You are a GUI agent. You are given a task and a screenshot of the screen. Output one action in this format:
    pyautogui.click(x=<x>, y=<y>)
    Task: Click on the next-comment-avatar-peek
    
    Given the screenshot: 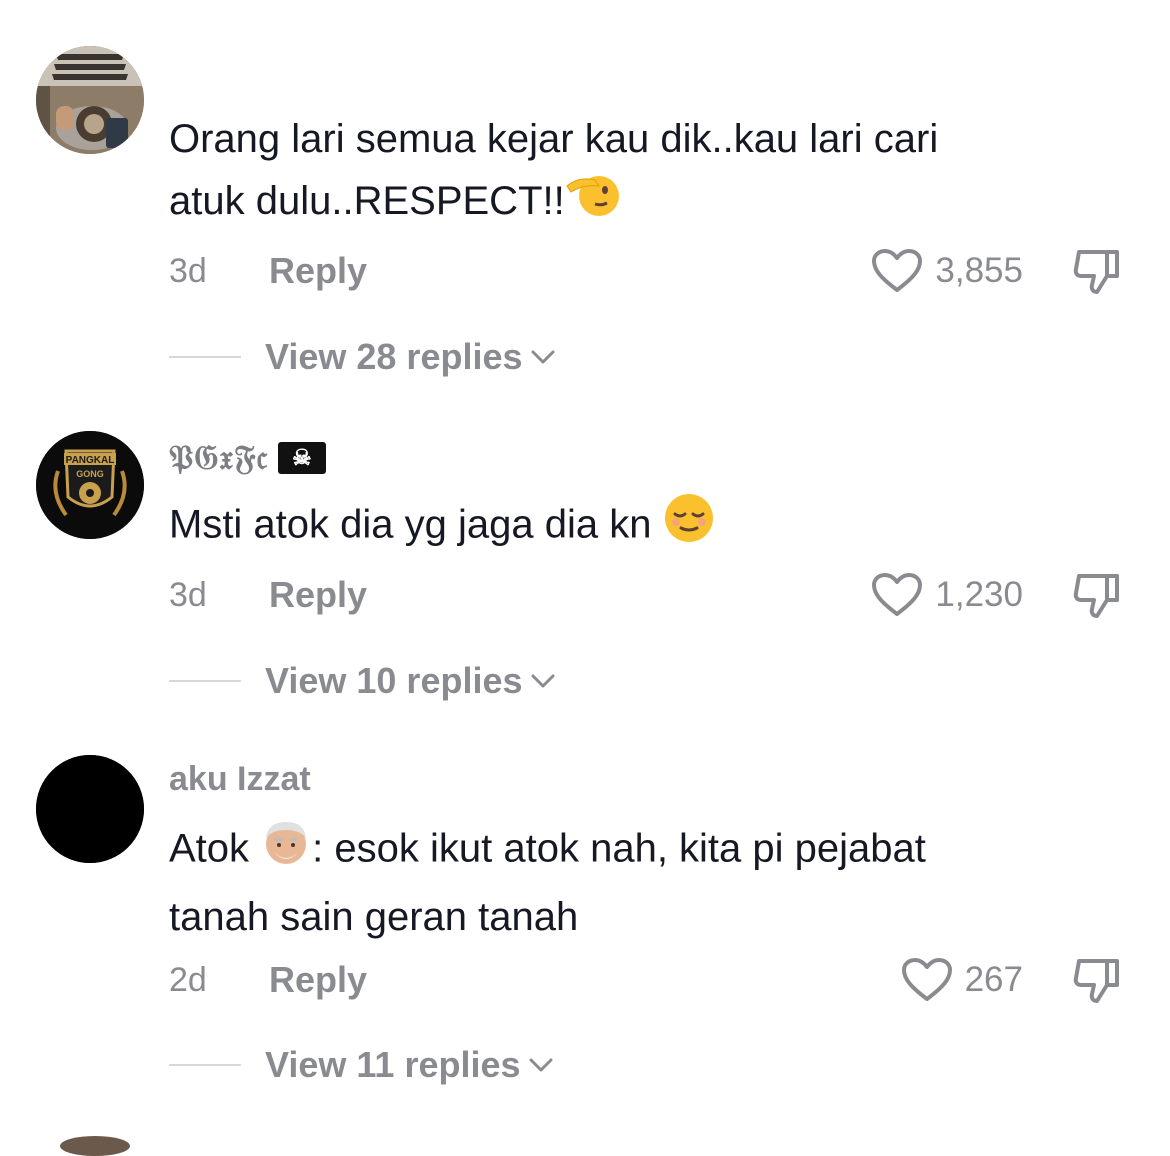 What is the action you would take?
    pyautogui.click(x=95, y=1146)
    